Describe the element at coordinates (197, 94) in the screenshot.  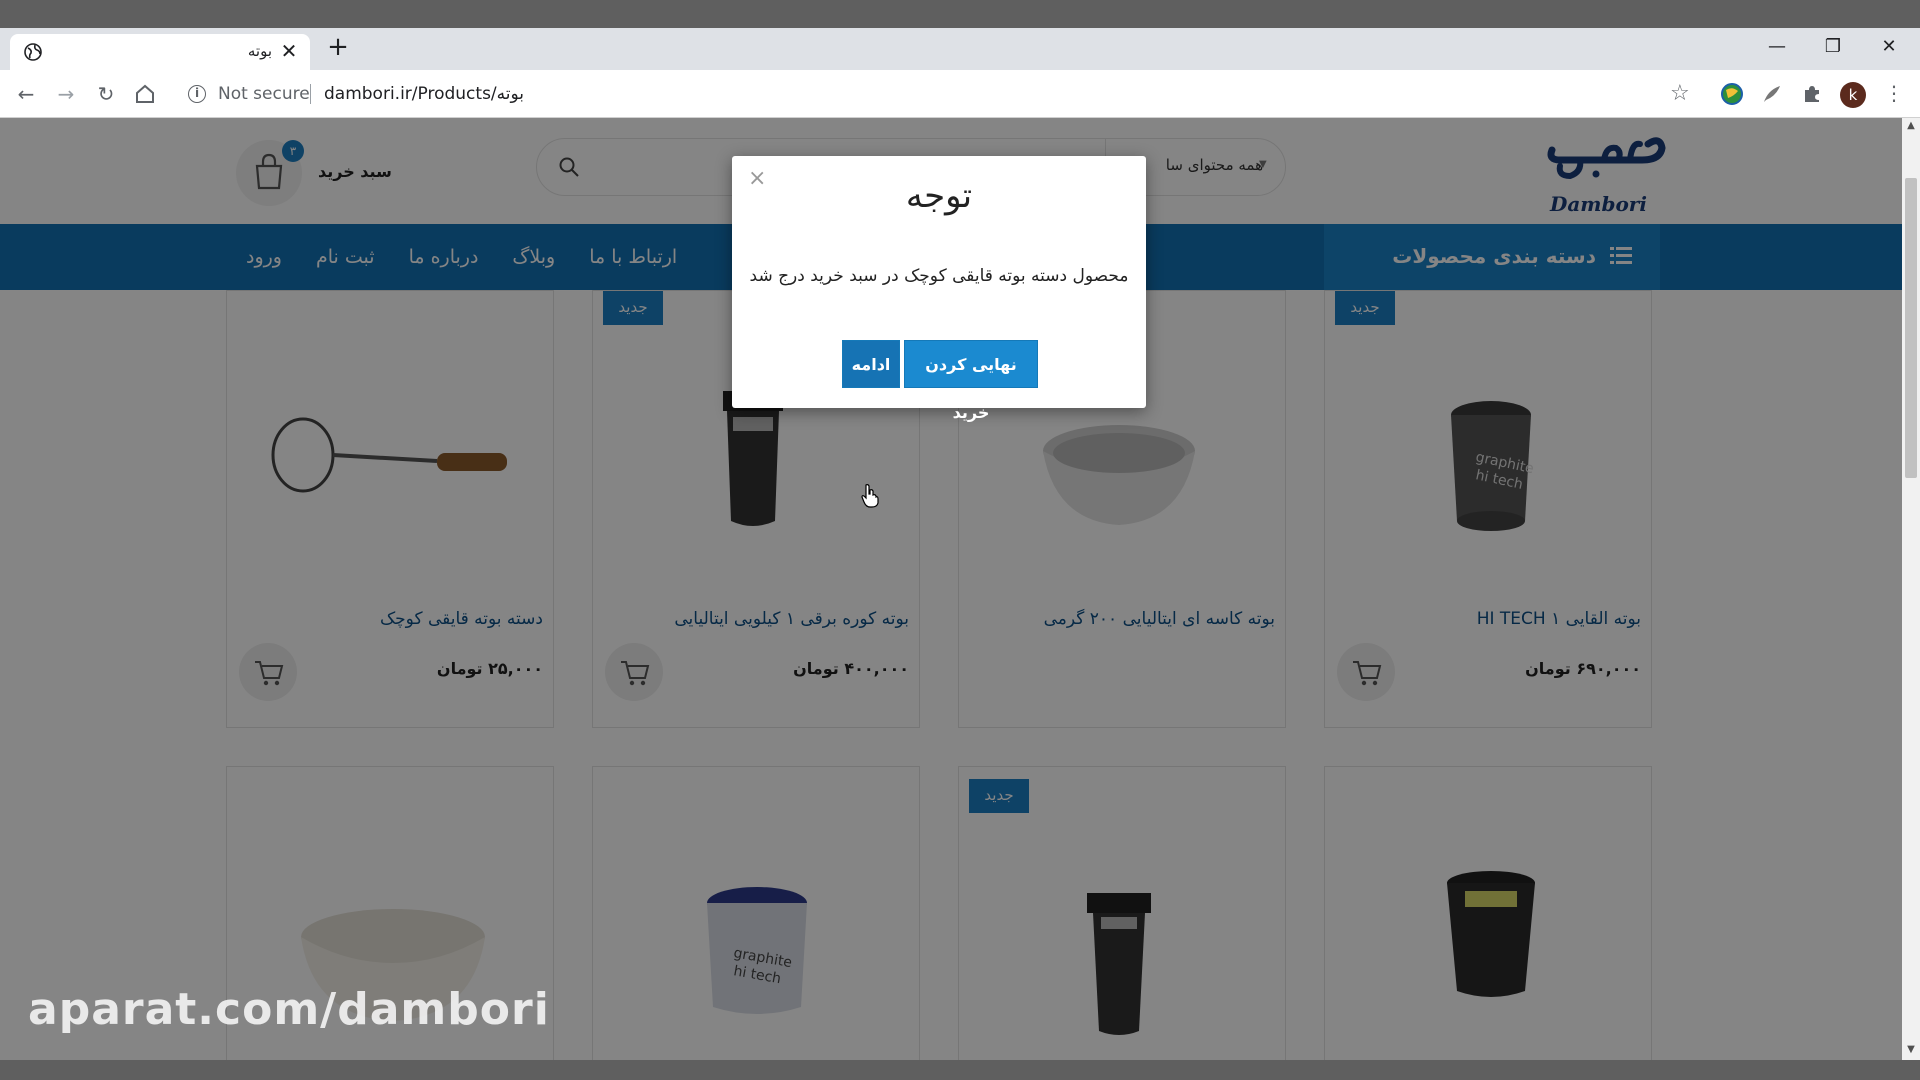
I see `info-icon: i` at that location.